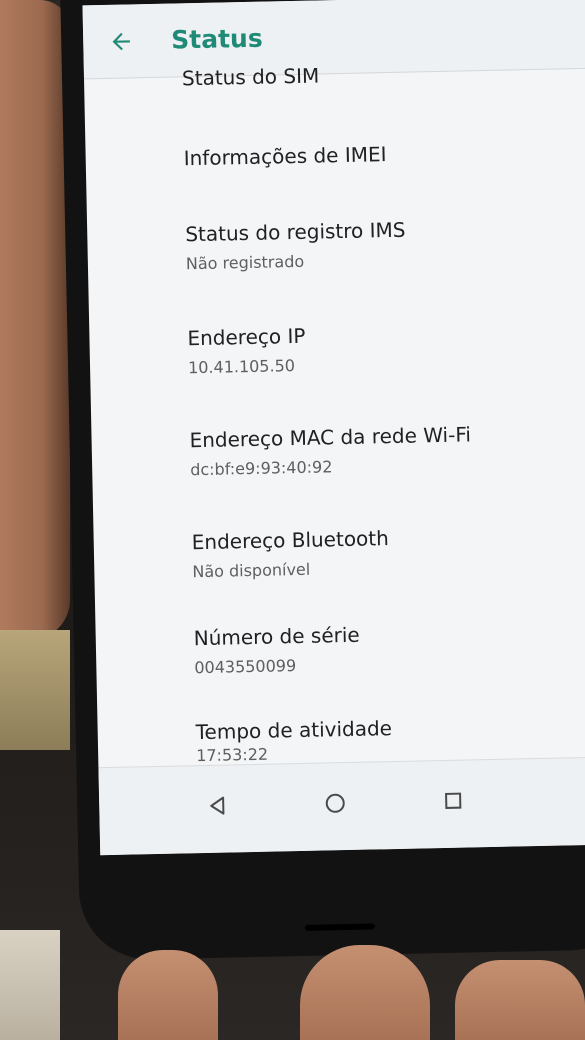  Describe the element at coordinates (330, 437) in the screenshot. I see `item-title: Endereço MAC da rede Wi-Fi` at that location.